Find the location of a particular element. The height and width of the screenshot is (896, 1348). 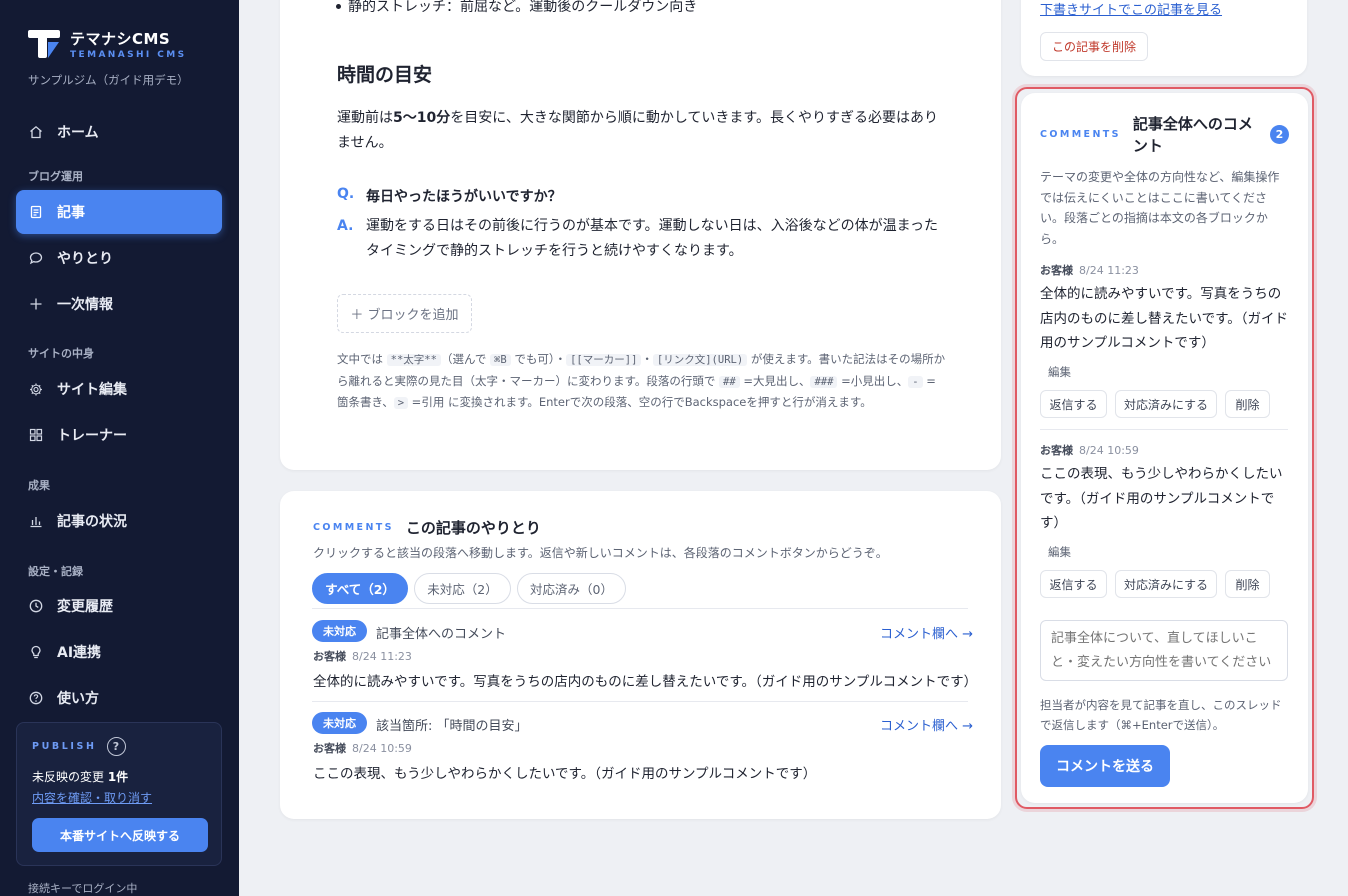

document-icon is located at coordinates (36, 212).